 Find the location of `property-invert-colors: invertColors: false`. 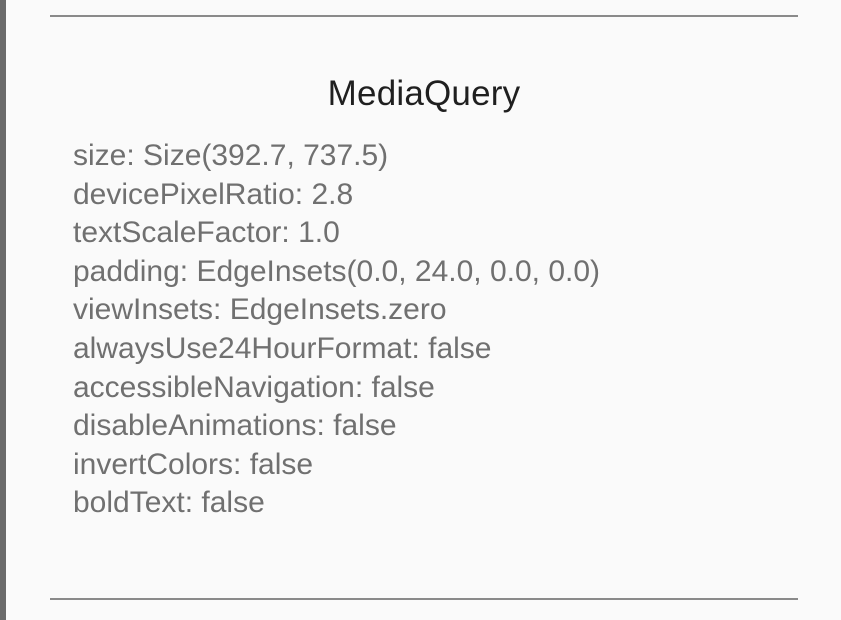

property-invert-colors: invertColors: false is located at coordinates (193, 464).